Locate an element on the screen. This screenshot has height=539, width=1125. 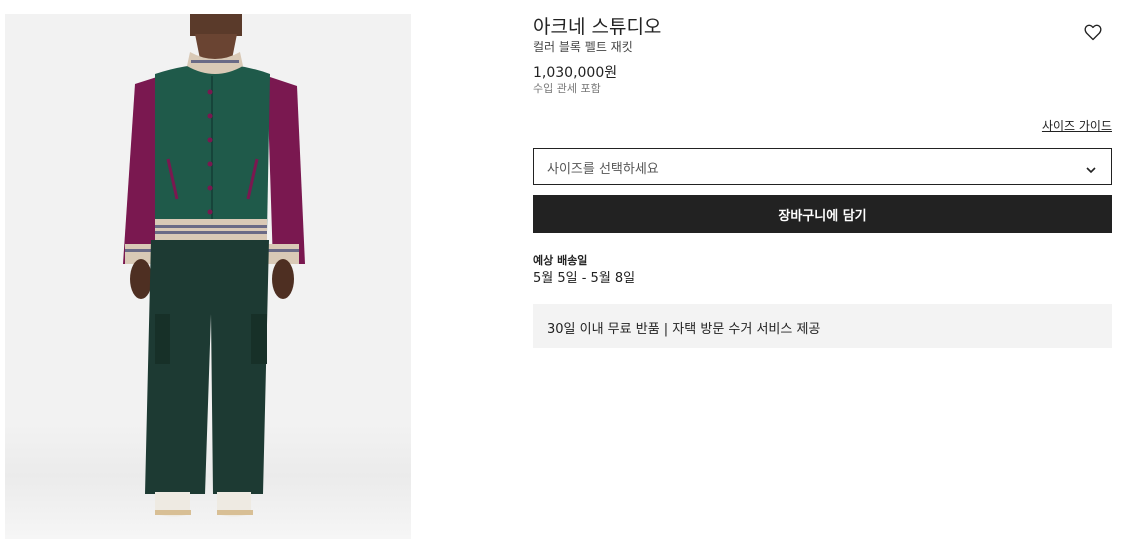
size-guide-link: 사이즈 가이드 is located at coordinates (1077, 125).